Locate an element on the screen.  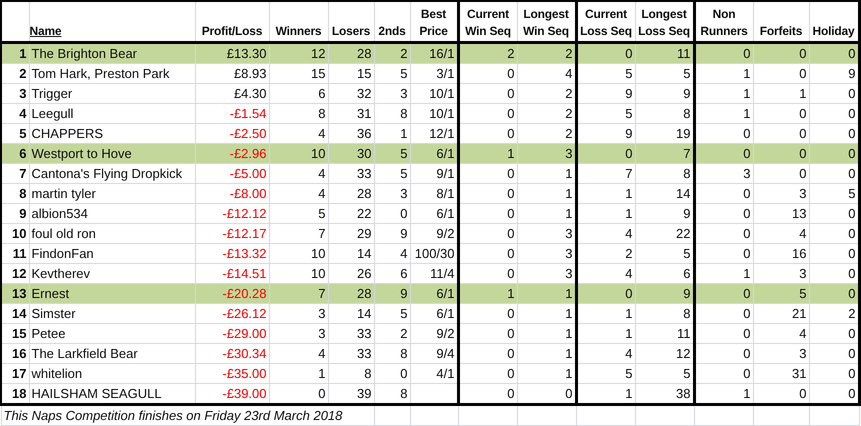
table-cell: -£5.00 is located at coordinates (232, 174).